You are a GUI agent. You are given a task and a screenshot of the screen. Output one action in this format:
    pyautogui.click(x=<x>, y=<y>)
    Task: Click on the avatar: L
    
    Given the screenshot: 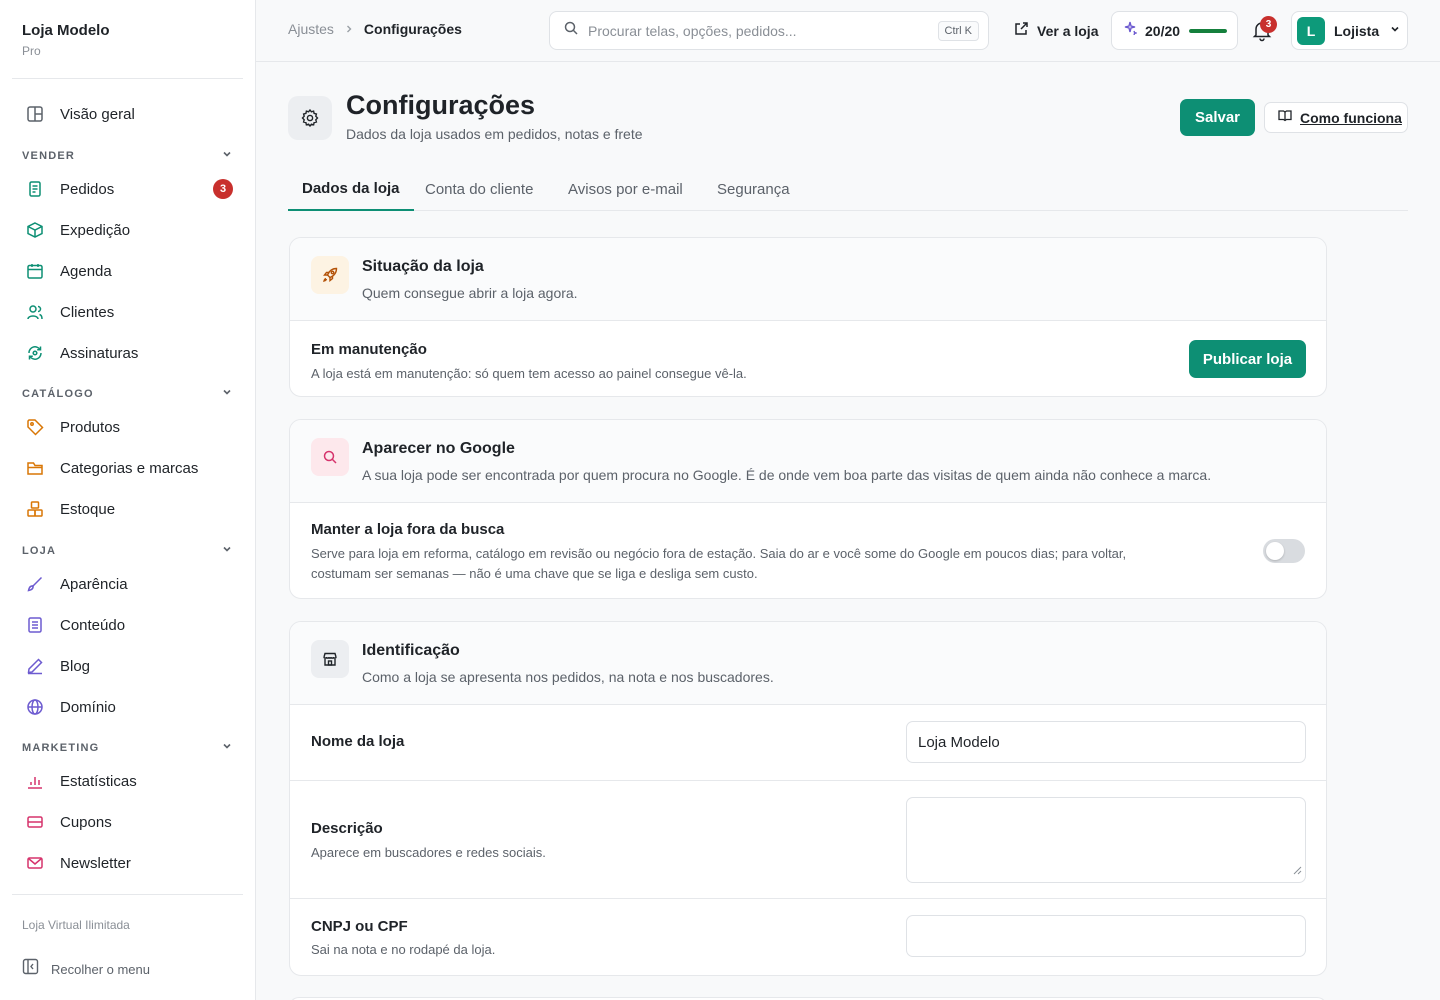 What is the action you would take?
    pyautogui.click(x=1311, y=30)
    